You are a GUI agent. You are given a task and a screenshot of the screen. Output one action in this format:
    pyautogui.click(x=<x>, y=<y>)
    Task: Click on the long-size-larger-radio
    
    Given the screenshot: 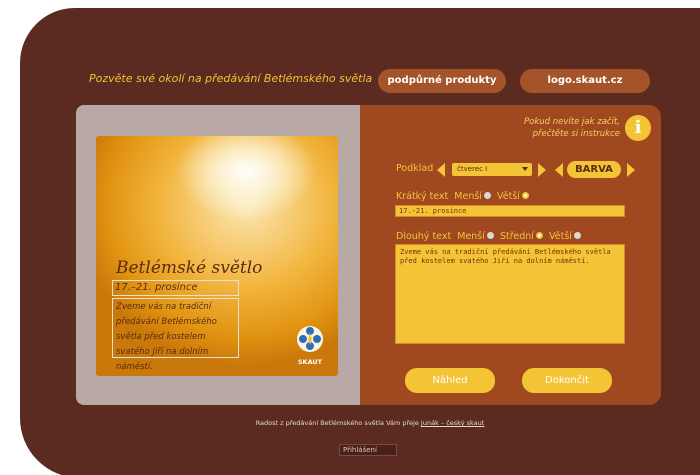 What is the action you would take?
    pyautogui.click(x=577, y=235)
    